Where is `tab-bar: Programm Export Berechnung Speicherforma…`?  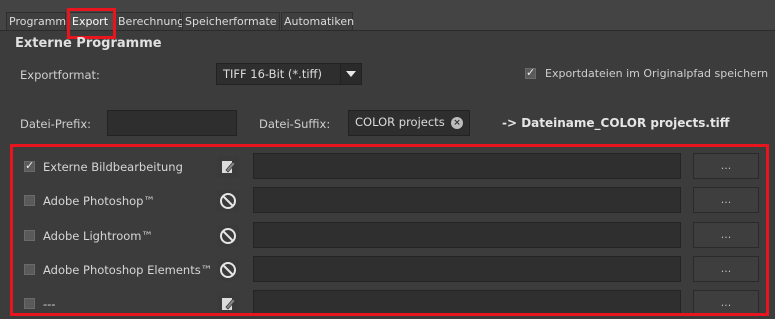 tab-bar: Programm Export Berechnung Speicherforma… is located at coordinates (387, 15).